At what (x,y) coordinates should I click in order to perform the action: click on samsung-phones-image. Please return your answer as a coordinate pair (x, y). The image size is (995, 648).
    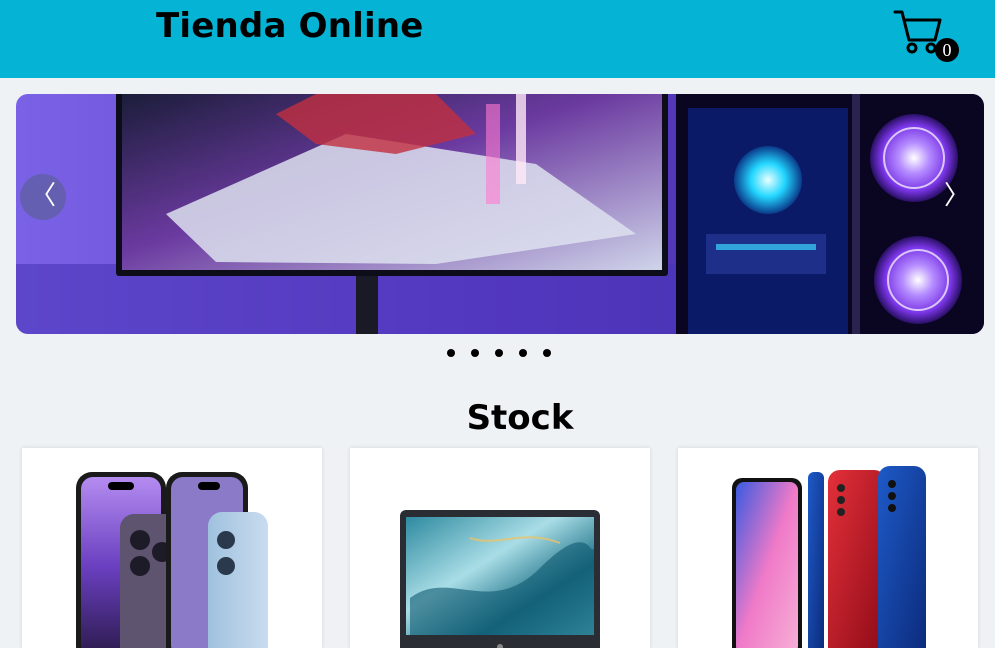
    Looking at the image, I should click on (829, 557).